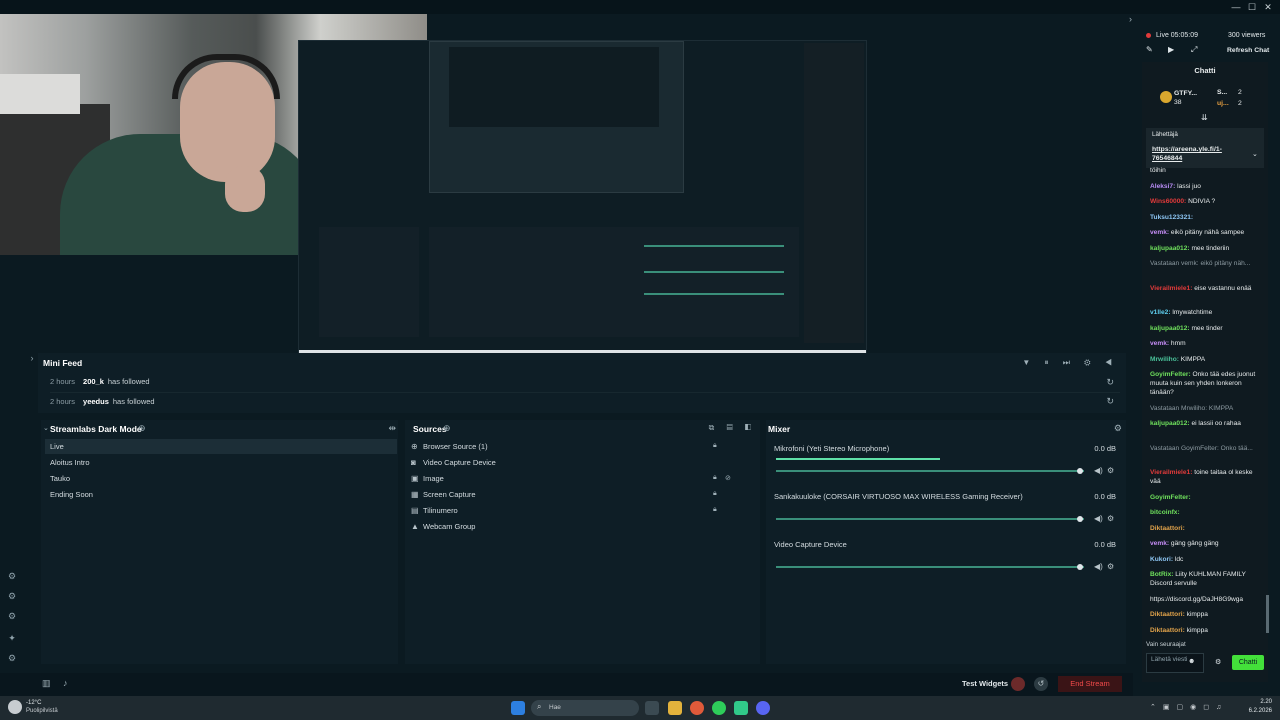  Describe the element at coordinates (447, 428) in the screenshot. I see `add-source-icon: ⊕` at that location.